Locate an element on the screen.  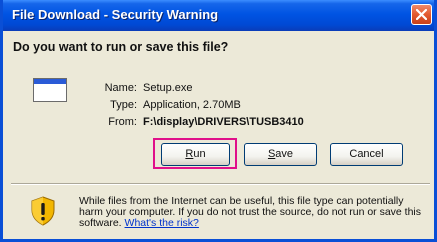
dialog-question: Do you want to run or save this file? is located at coordinates (121, 47).